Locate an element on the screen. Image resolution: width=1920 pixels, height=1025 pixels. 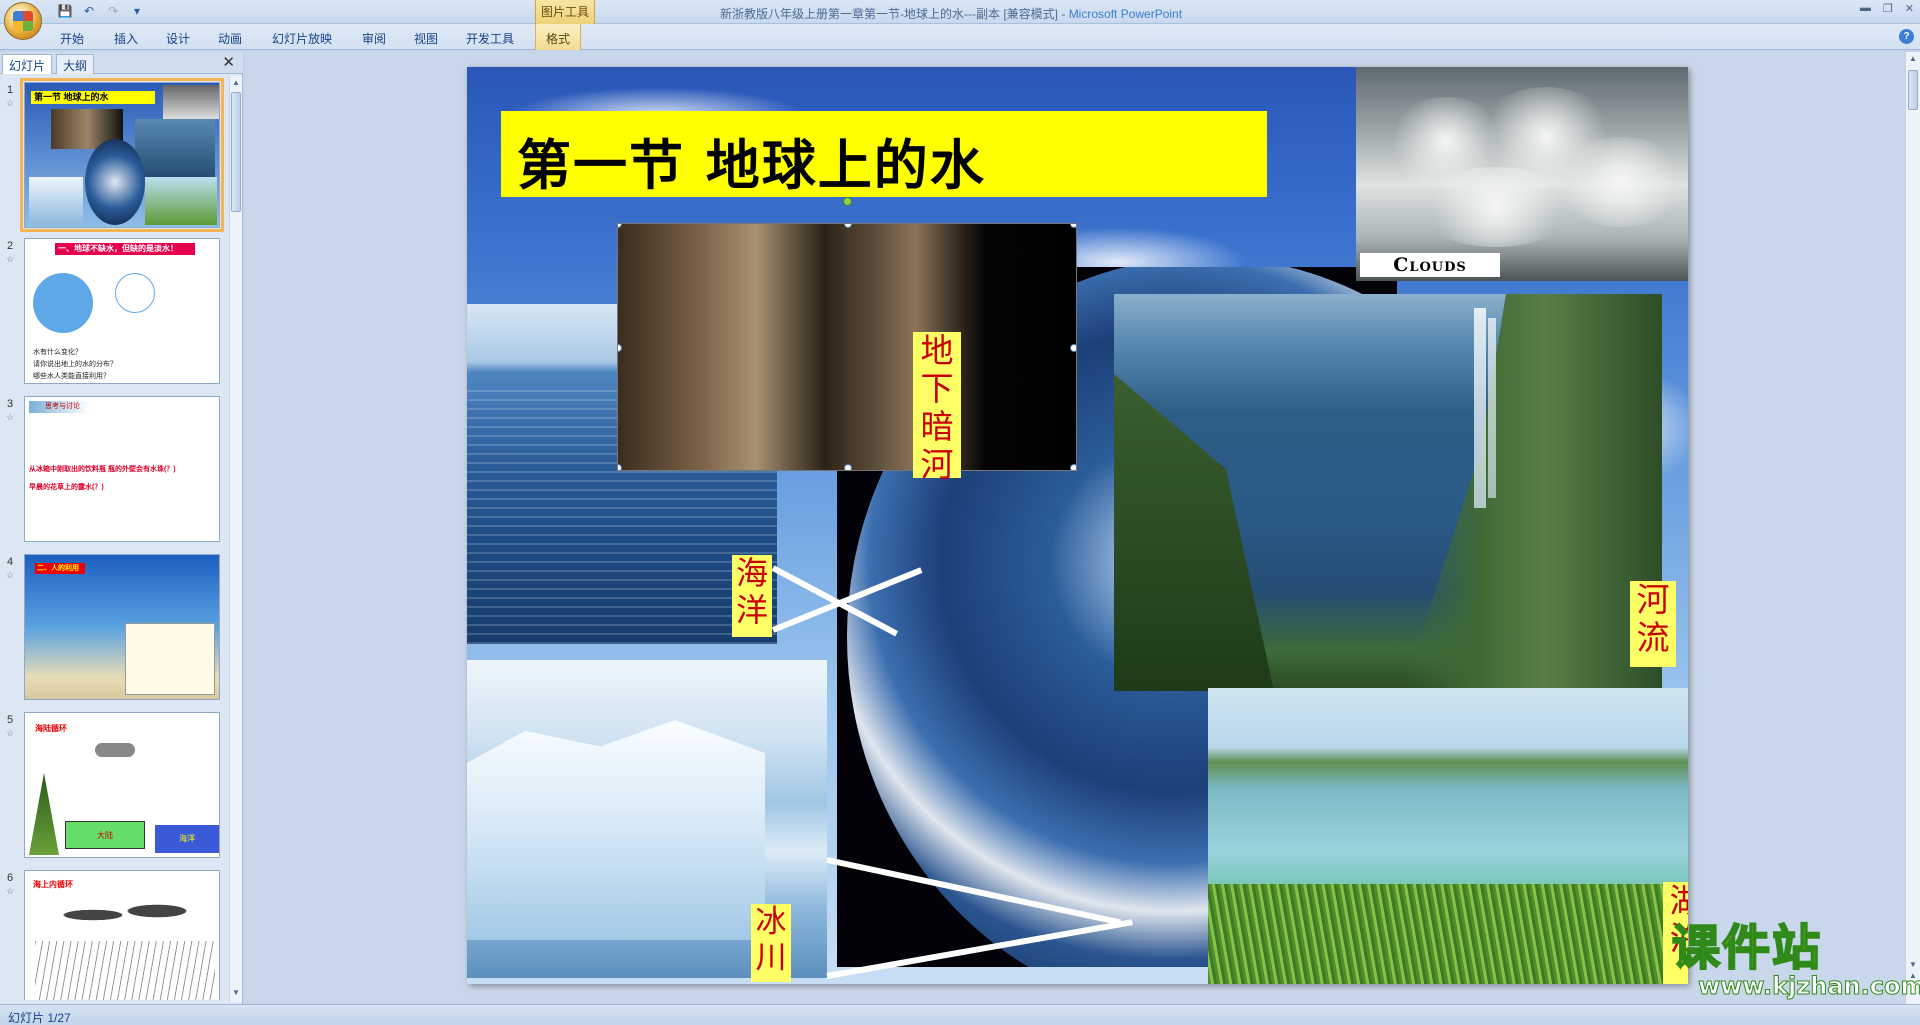
tab-format: 格式 is located at coordinates (558, 37).